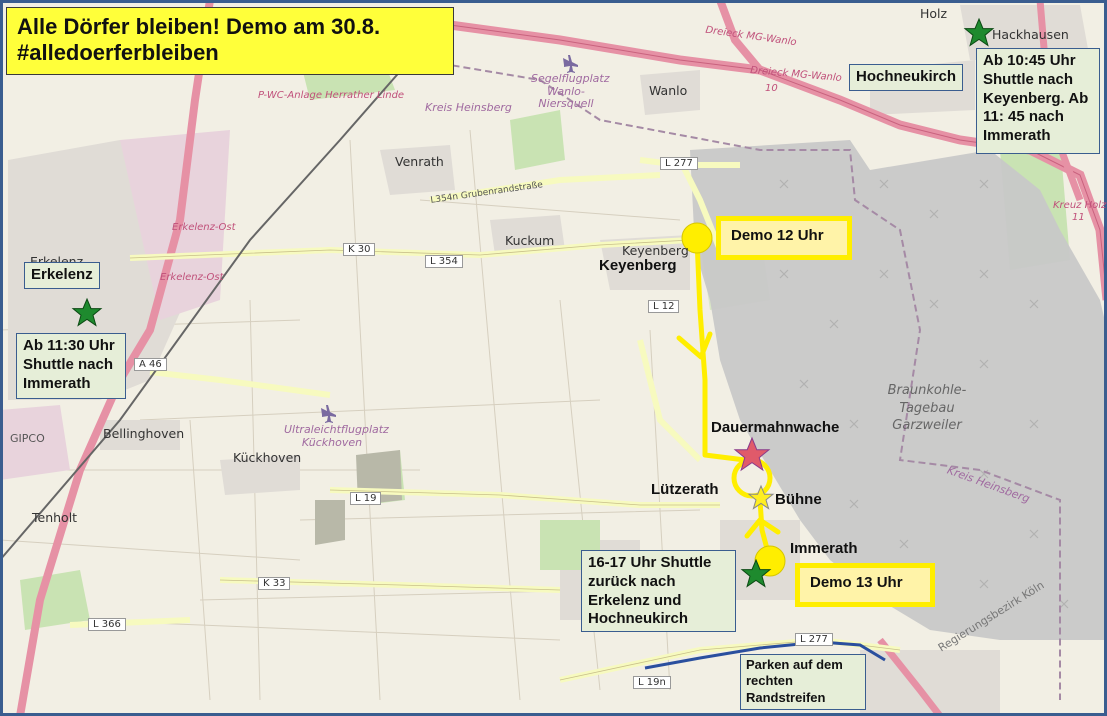  Describe the element at coordinates (784, 238) in the screenshot. I see `demo-12-box: Demo 12 Uhr` at that location.